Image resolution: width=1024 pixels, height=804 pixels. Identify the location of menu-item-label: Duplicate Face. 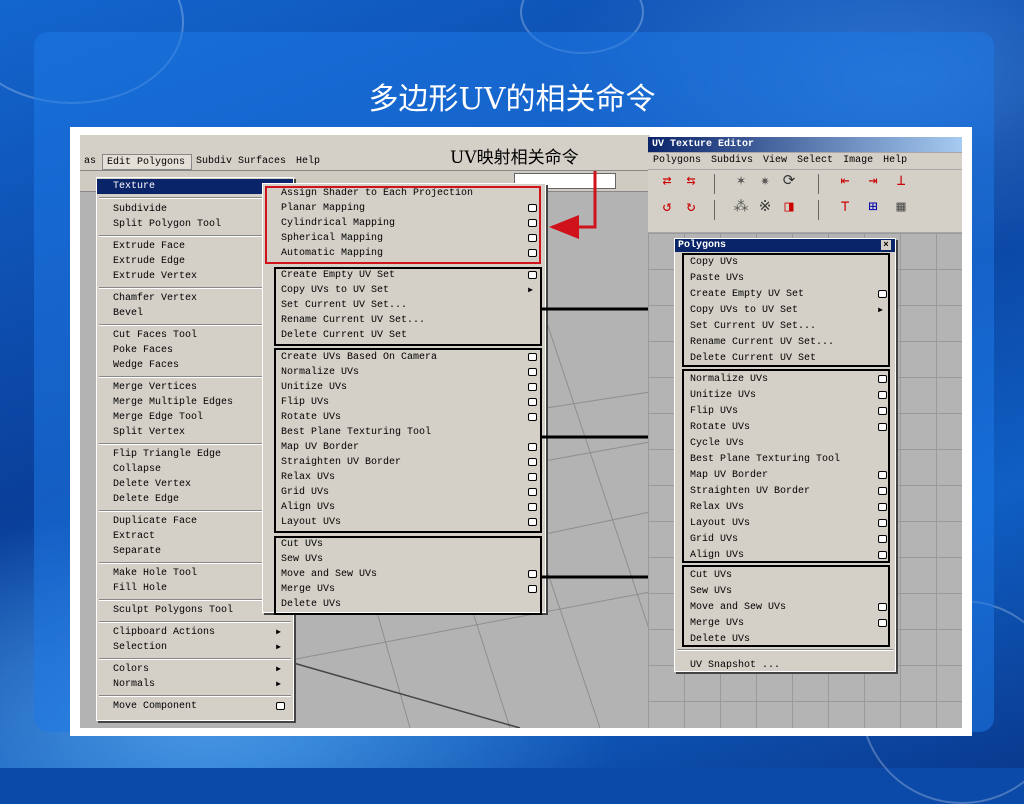
(155, 521).